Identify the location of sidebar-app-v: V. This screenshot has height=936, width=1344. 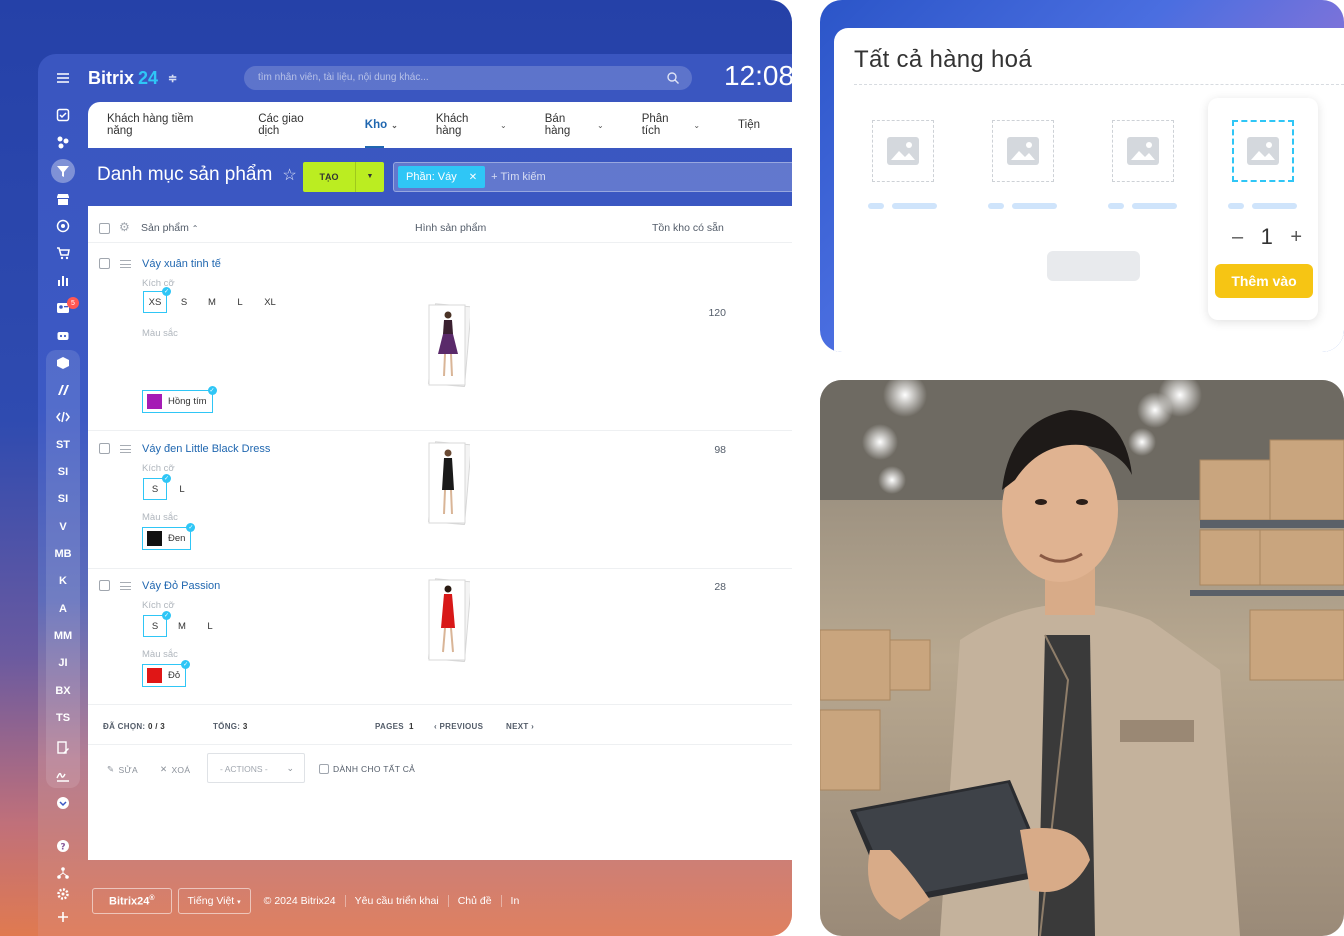
(63, 527).